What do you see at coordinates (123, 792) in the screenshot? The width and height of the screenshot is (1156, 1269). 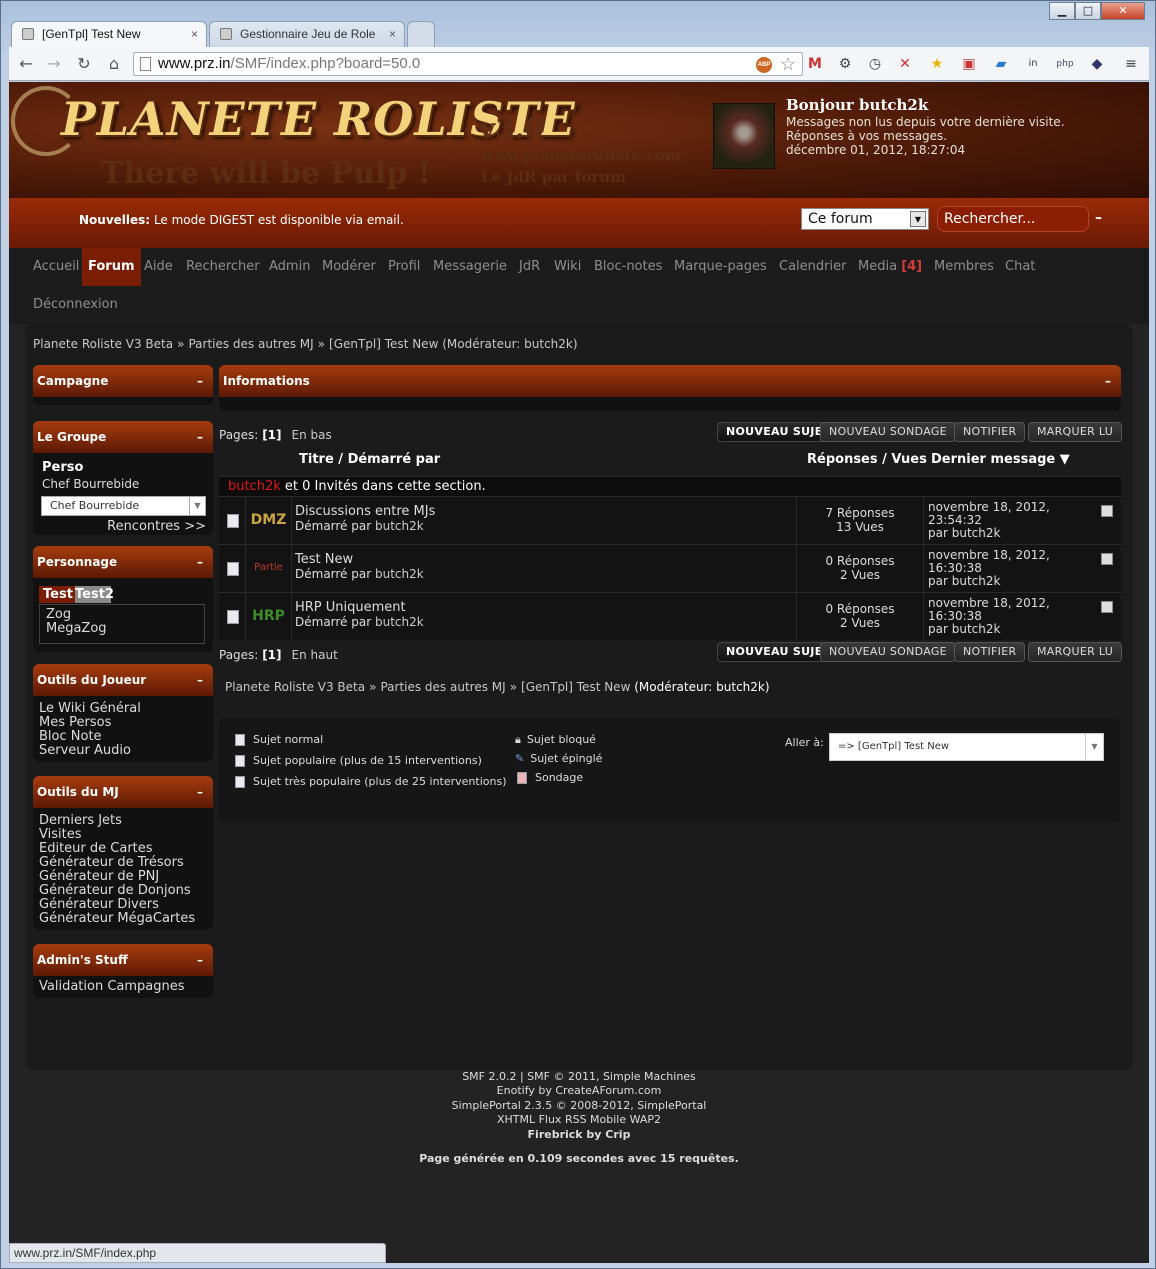 I see `block-outils-mj-header: Outils du MJ –` at bounding box center [123, 792].